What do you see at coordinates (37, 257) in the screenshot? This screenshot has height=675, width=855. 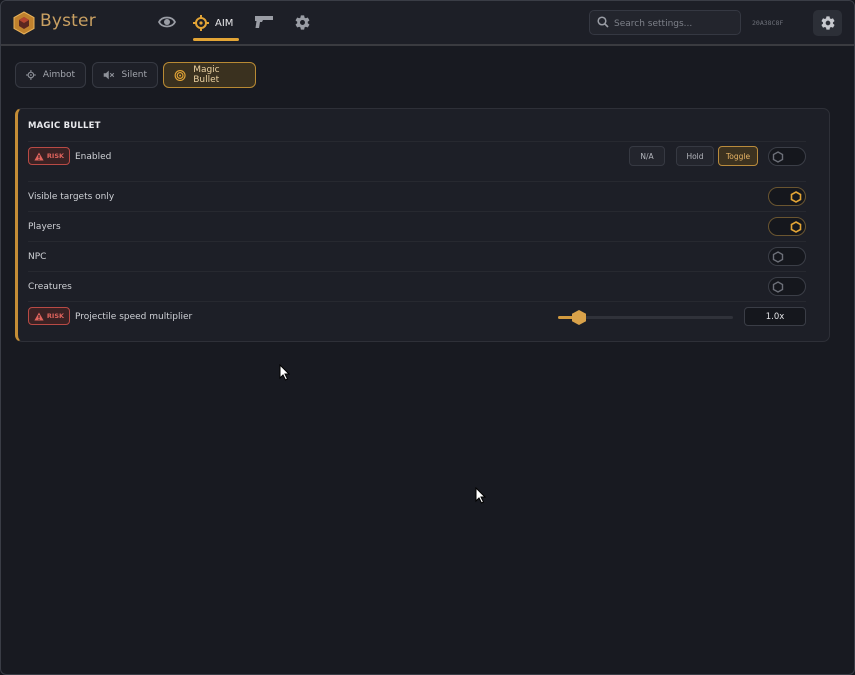 I see `setting-label: NPC` at bounding box center [37, 257].